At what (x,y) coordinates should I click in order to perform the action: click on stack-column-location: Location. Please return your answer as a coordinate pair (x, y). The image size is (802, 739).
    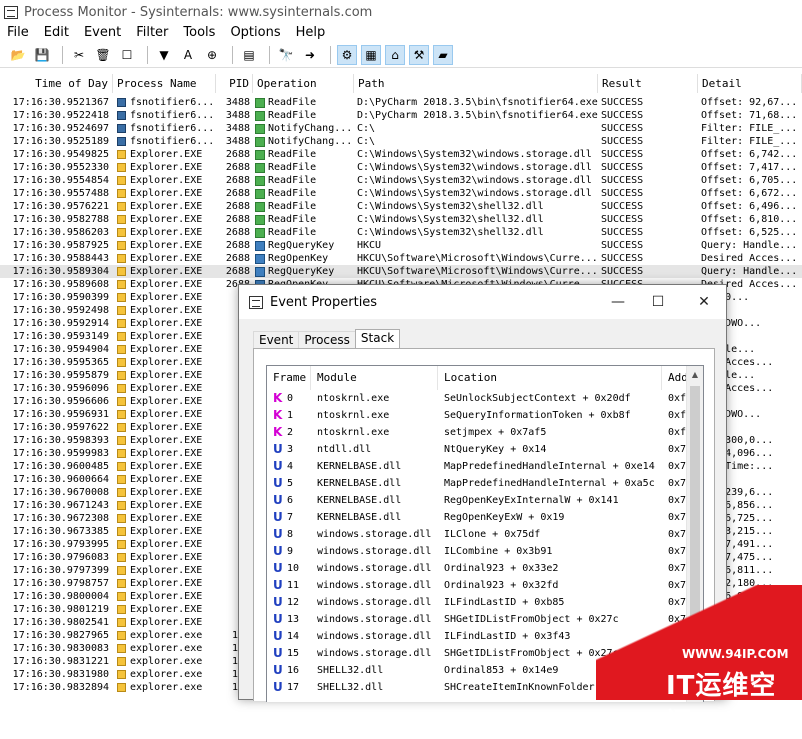
    Looking at the image, I should click on (550, 378).